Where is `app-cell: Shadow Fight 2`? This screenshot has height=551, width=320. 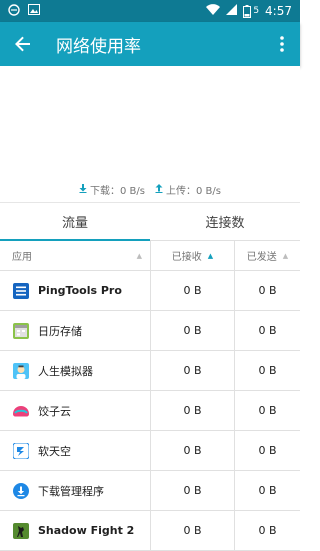 app-cell: Shadow Fight 2 is located at coordinates (75, 530).